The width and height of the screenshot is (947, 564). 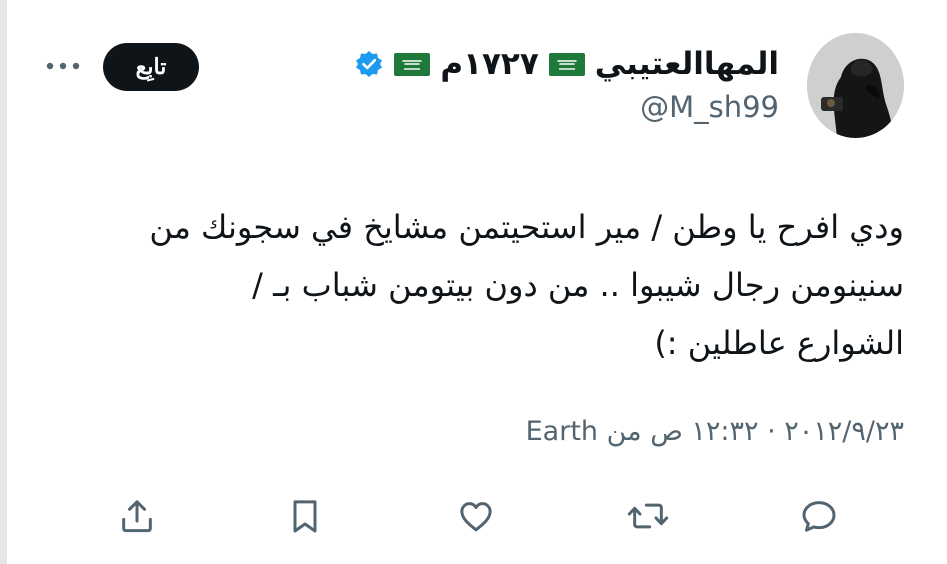 What do you see at coordinates (566, 107) in the screenshot?
I see `author-handle: @M_sh99` at bounding box center [566, 107].